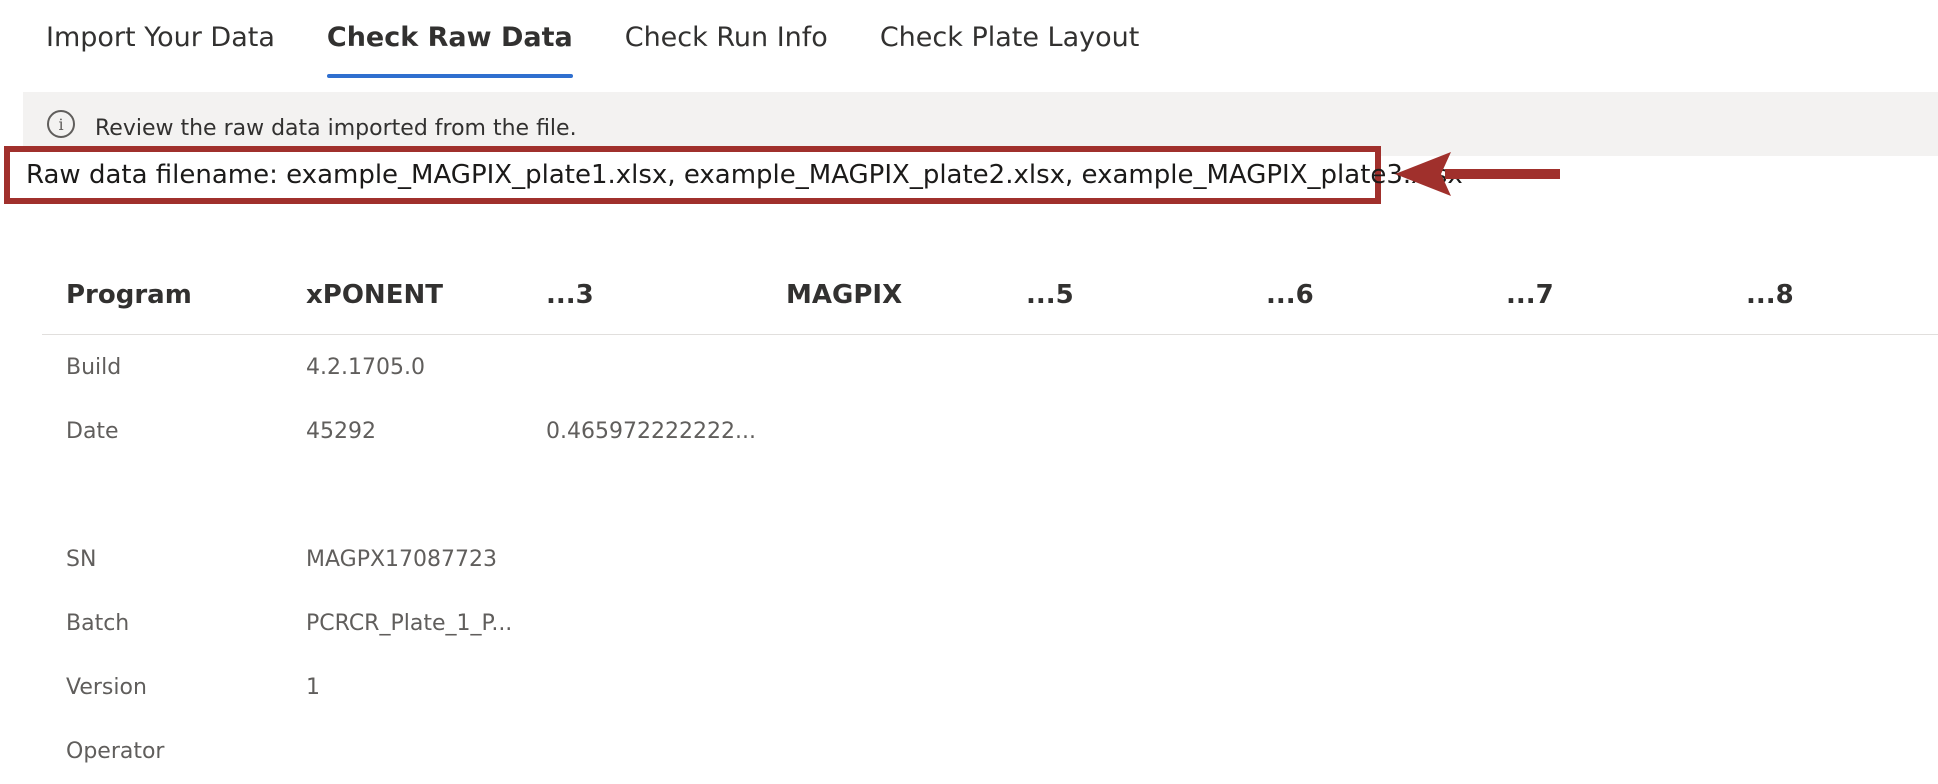 The image size is (1938, 784). Describe the element at coordinates (162, 295) in the screenshot. I see `column-header: Program` at that location.